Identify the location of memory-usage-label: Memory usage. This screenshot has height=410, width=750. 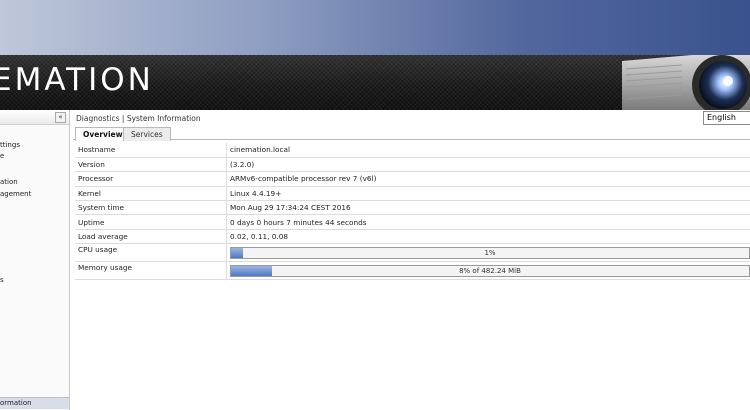
(151, 271).